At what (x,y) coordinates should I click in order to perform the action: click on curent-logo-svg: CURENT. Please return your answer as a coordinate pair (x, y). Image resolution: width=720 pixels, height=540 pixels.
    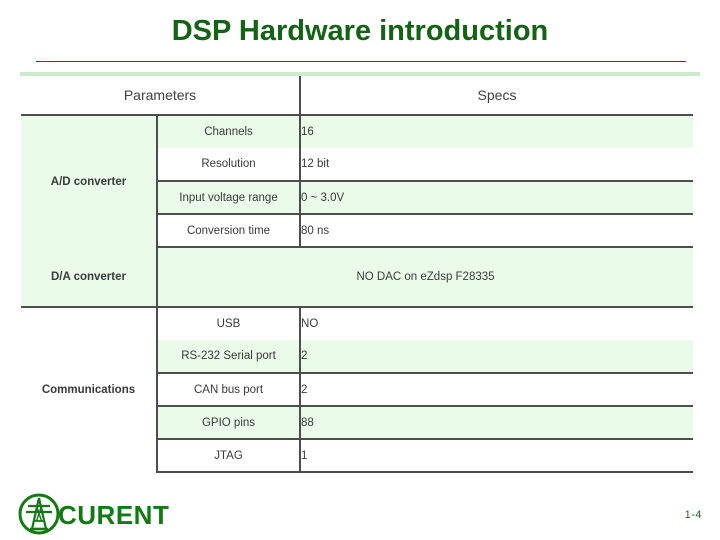
    Looking at the image, I should click on (93, 514).